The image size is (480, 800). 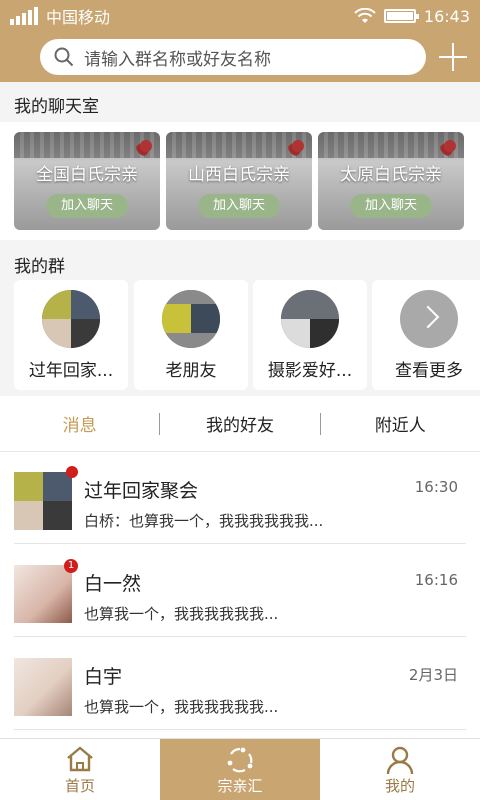 What do you see at coordinates (78, 17) in the screenshot?
I see `carrier-name: 中国移动` at bounding box center [78, 17].